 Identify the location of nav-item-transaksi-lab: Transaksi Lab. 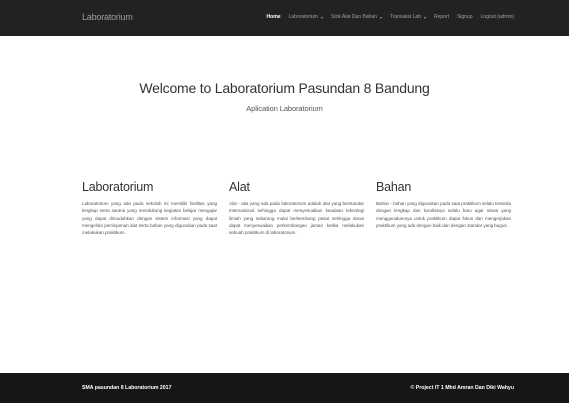
(408, 17).